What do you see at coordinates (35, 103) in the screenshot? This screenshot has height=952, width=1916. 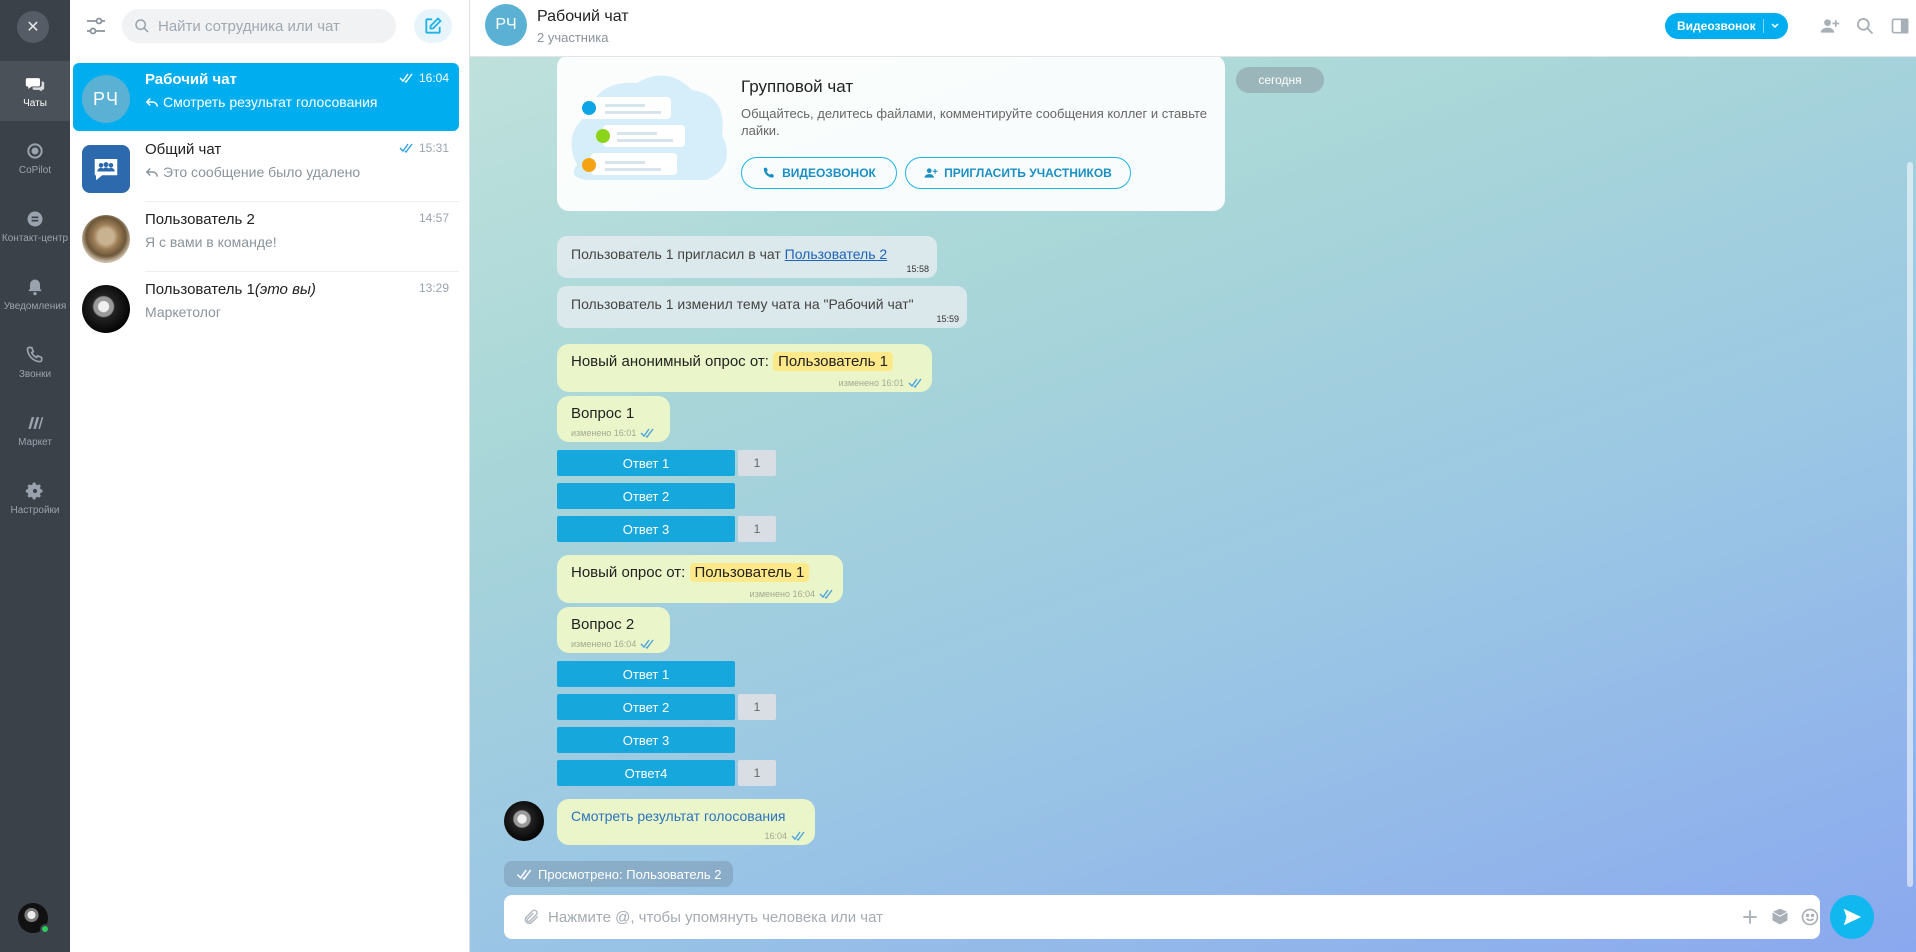 I see `rail-item-label: Чаты` at bounding box center [35, 103].